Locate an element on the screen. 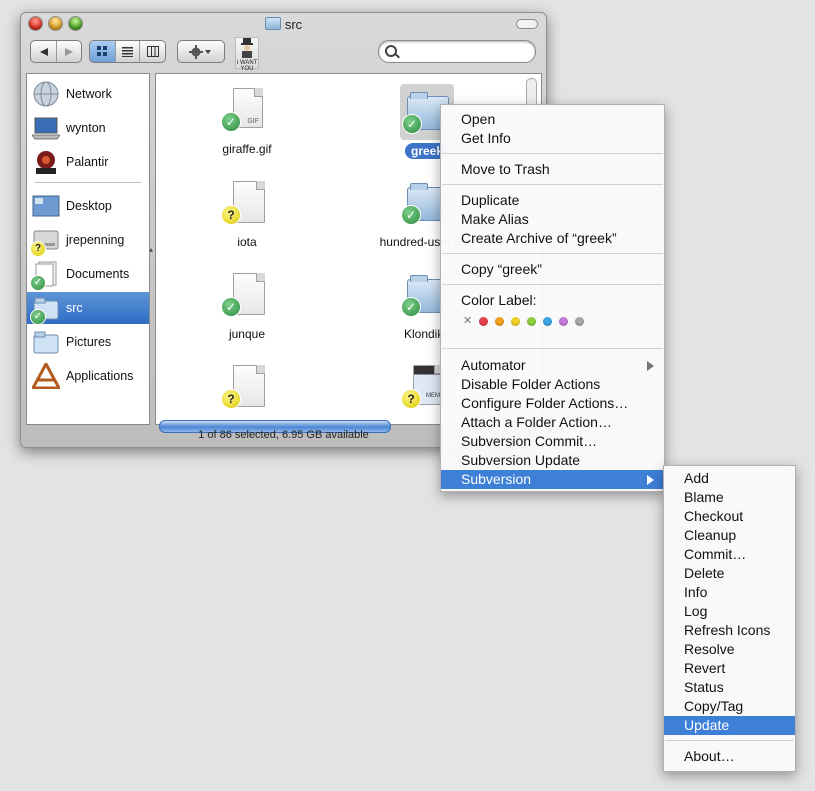 This screenshot has width=815, height=791. svn-menu-item-add: Add is located at coordinates (729, 478).